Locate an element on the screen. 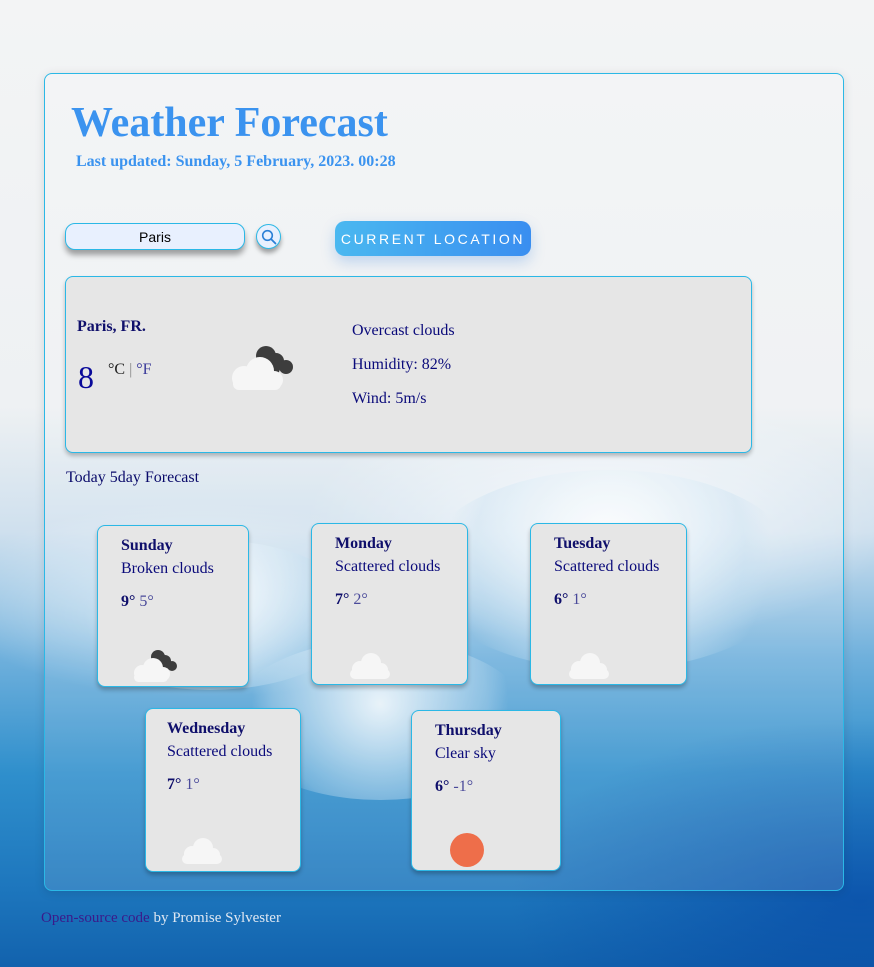 The width and height of the screenshot is (874, 967). forecast-day: Monday is located at coordinates (363, 543).